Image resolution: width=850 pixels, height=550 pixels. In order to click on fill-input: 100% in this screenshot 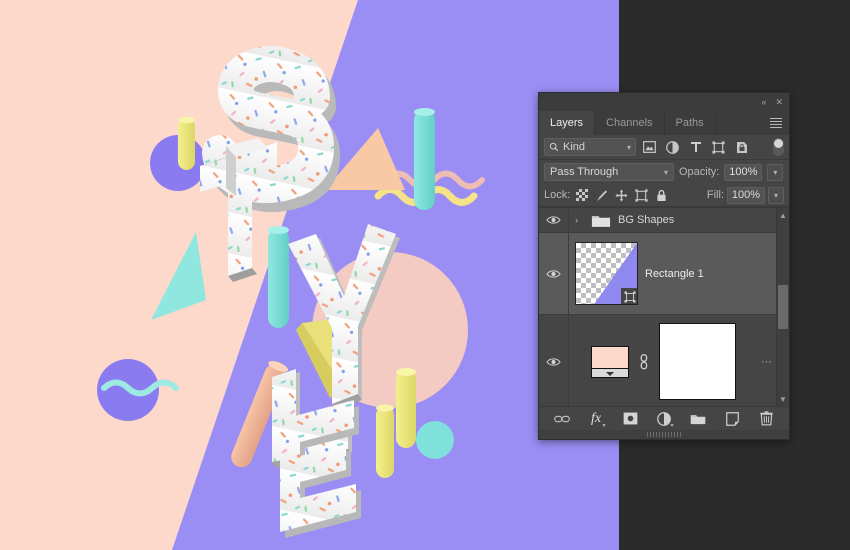, I will do `click(746, 195)`.